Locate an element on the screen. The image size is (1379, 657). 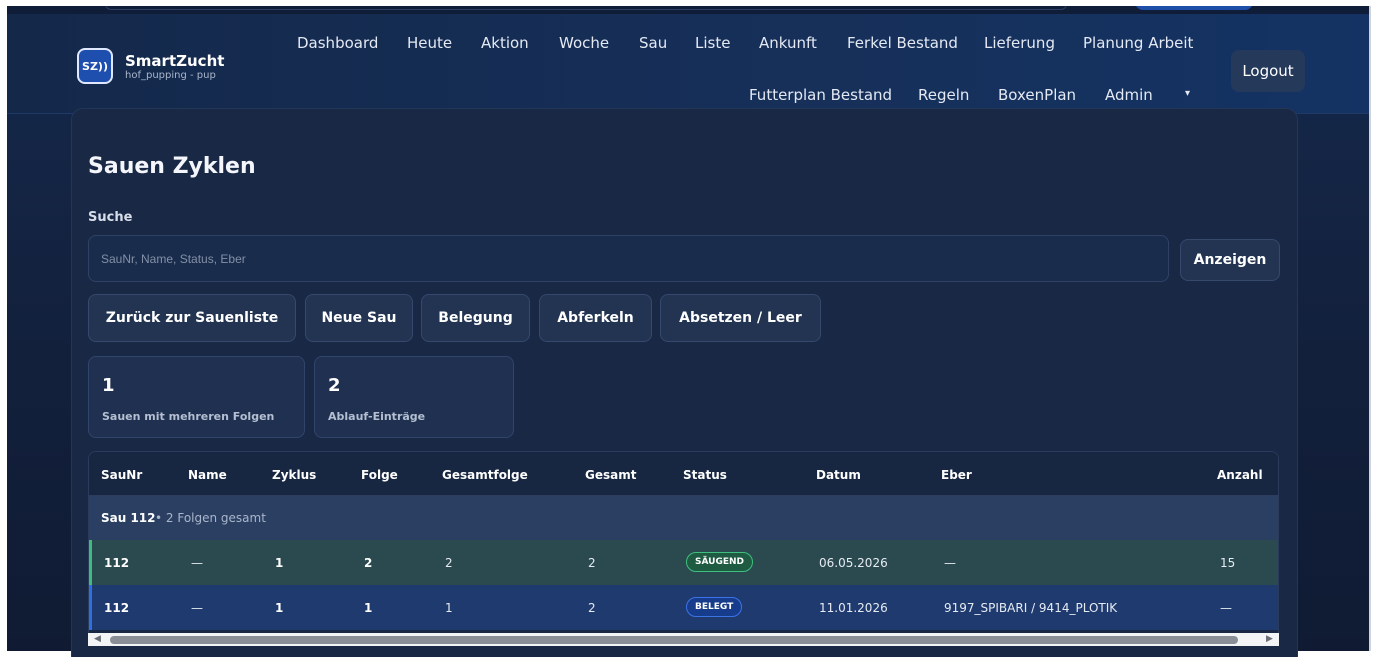
stat-value: 2 is located at coordinates (334, 385).